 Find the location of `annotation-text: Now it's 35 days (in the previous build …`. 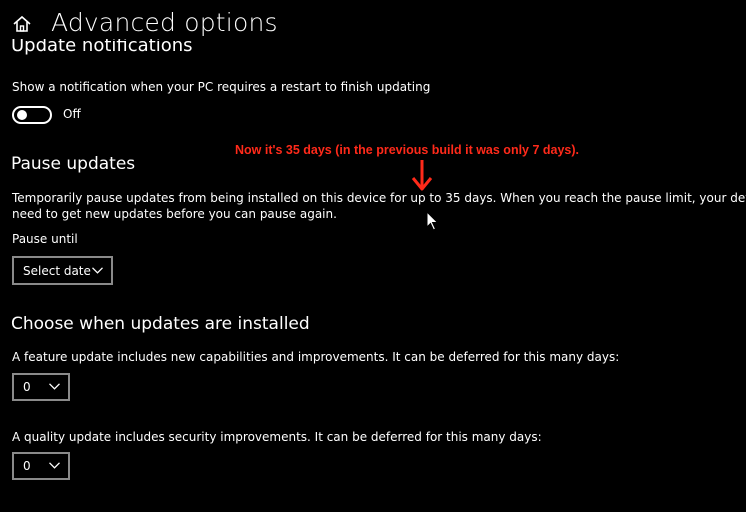

annotation-text: Now it's 35 days (in the previous build … is located at coordinates (407, 150).